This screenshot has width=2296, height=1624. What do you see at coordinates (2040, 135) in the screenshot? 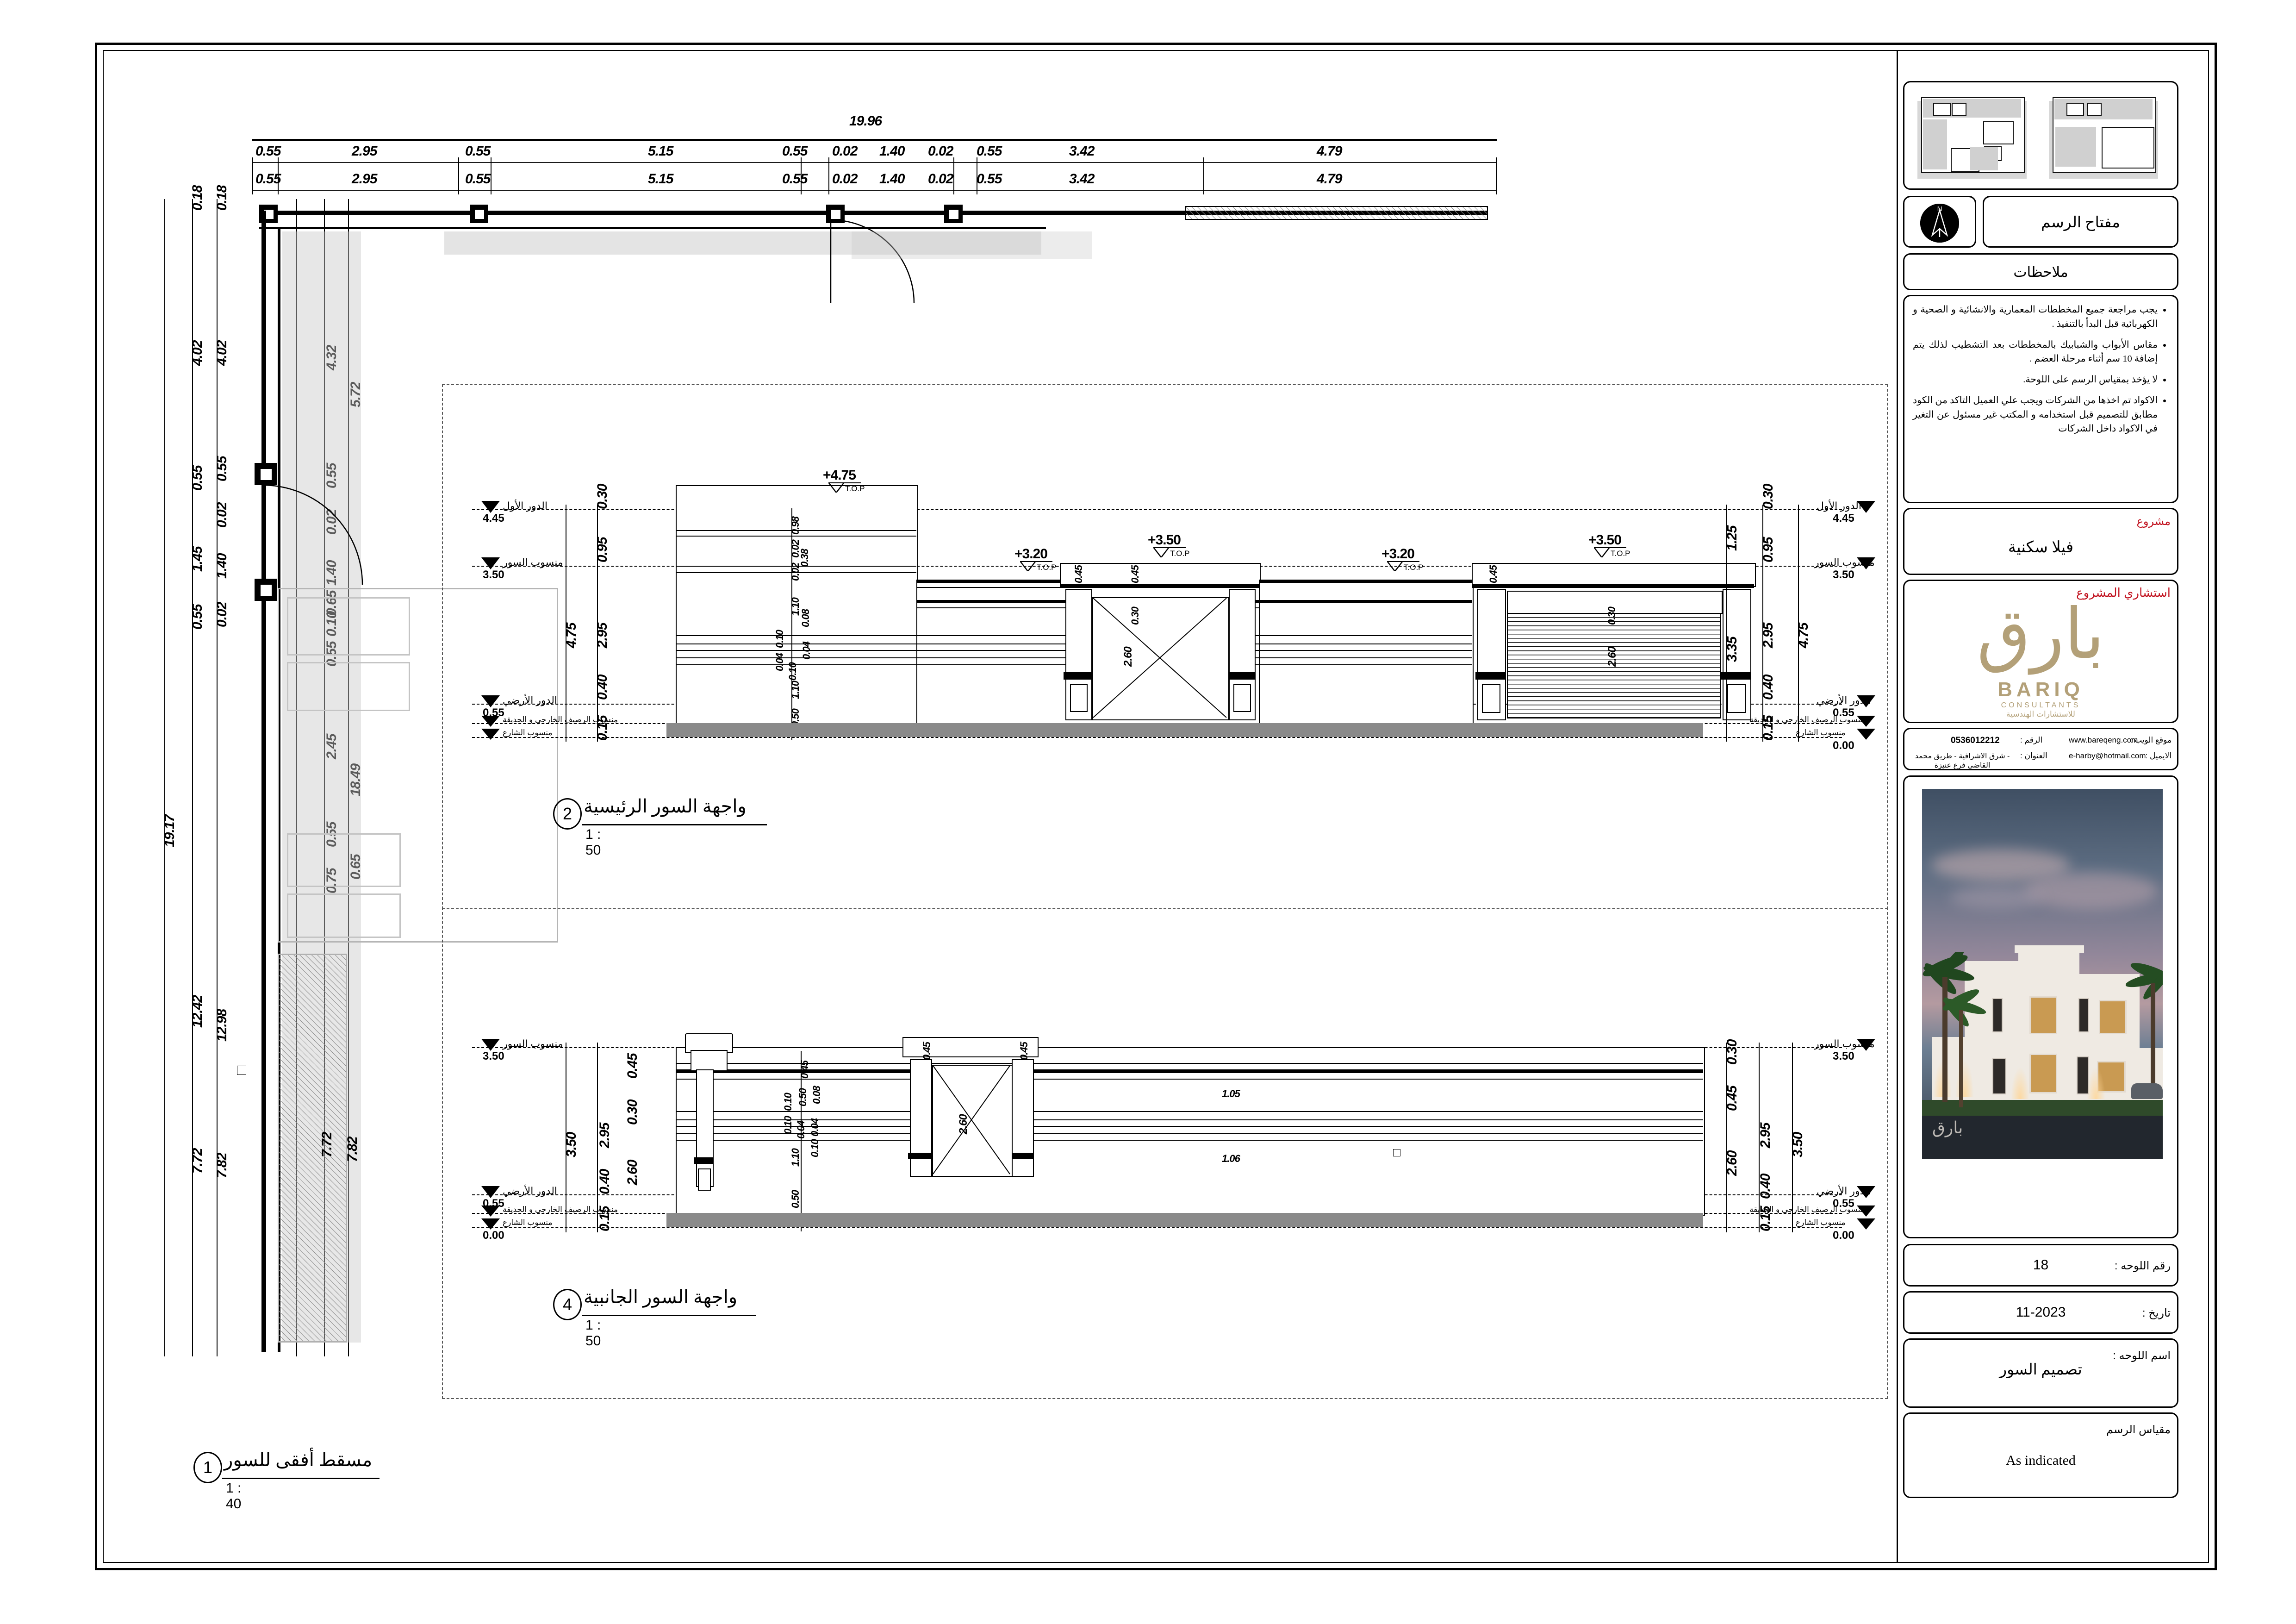
I see `key-plan-panel` at bounding box center [2040, 135].